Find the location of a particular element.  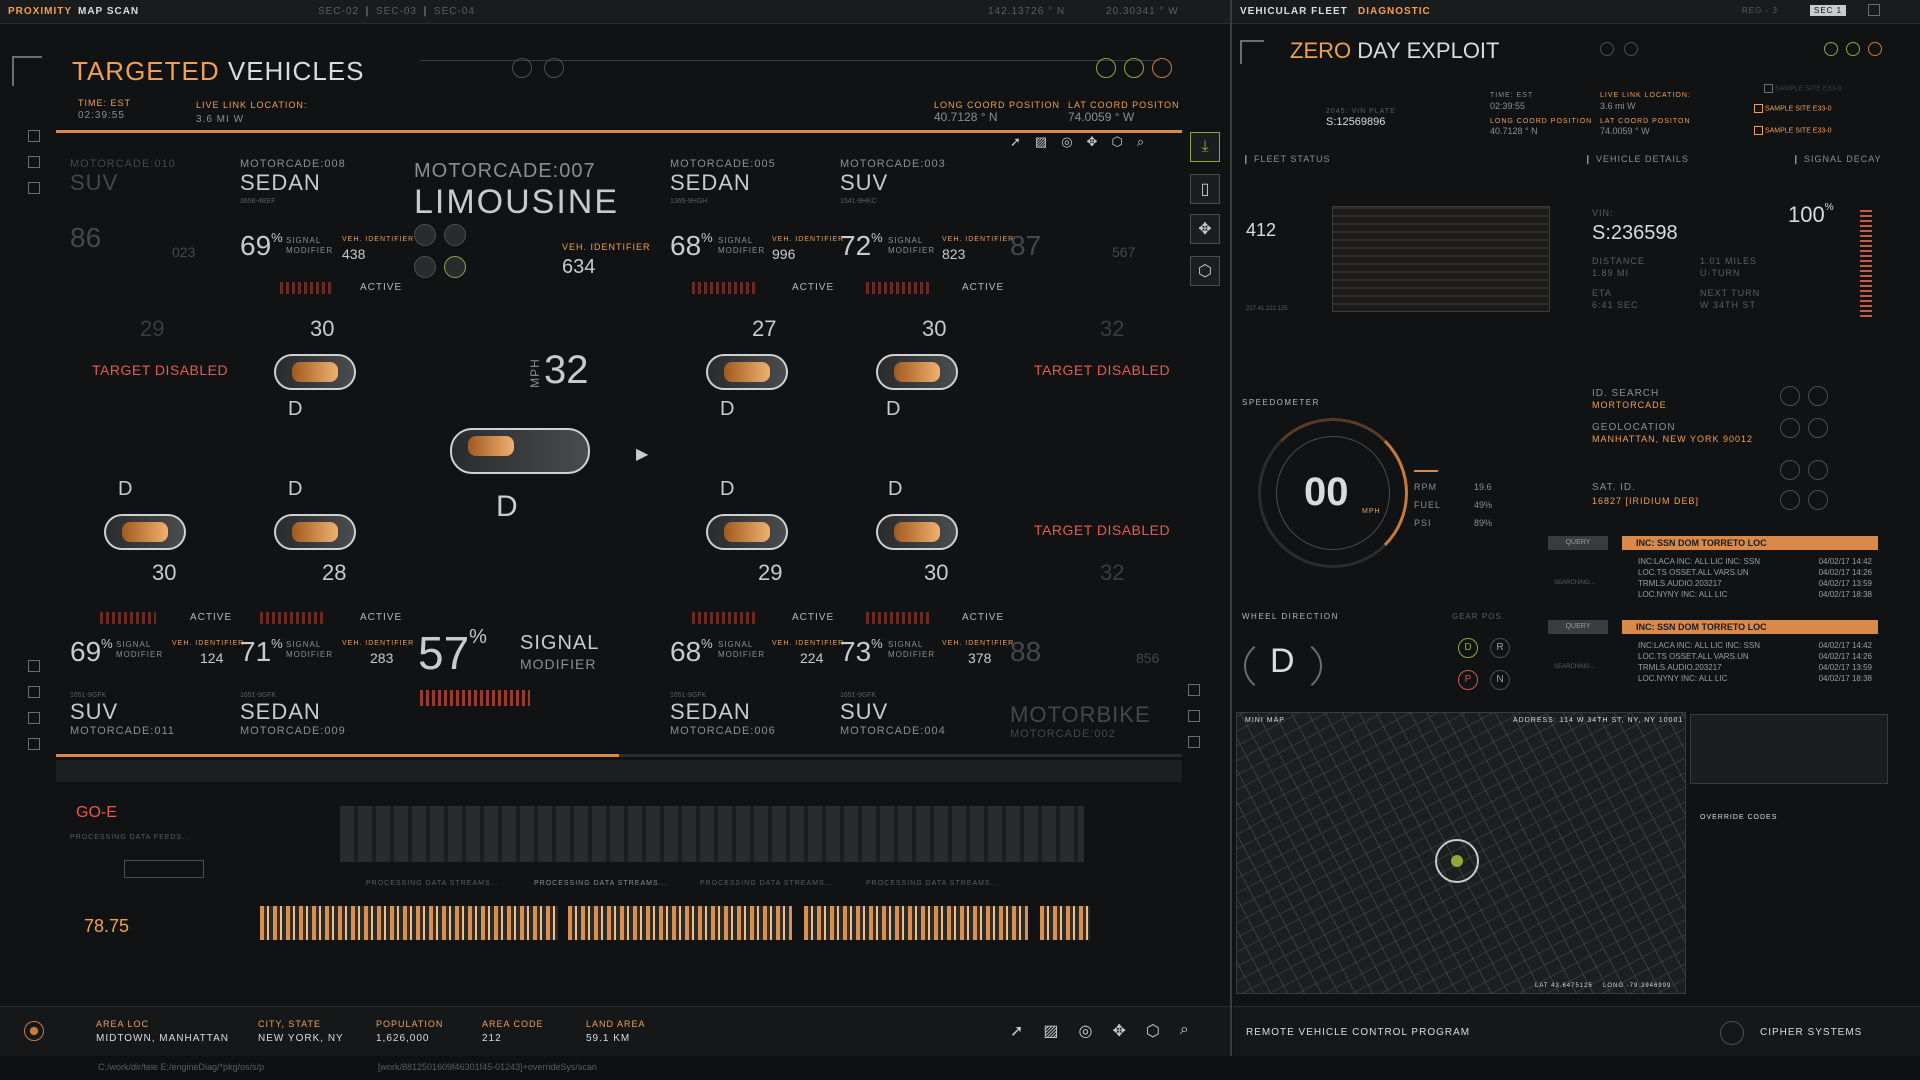

gear-r-button: R is located at coordinates (1500, 648).